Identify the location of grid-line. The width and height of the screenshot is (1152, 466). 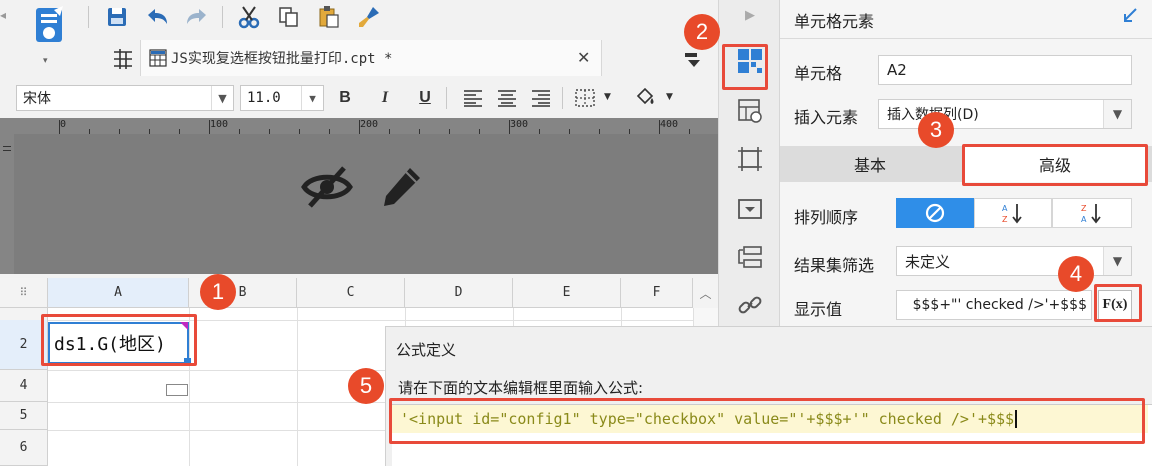
(297, 387).